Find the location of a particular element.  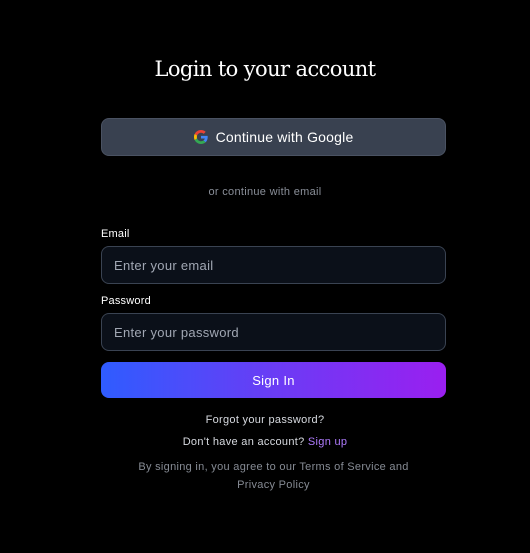

email-field is located at coordinates (273, 265).